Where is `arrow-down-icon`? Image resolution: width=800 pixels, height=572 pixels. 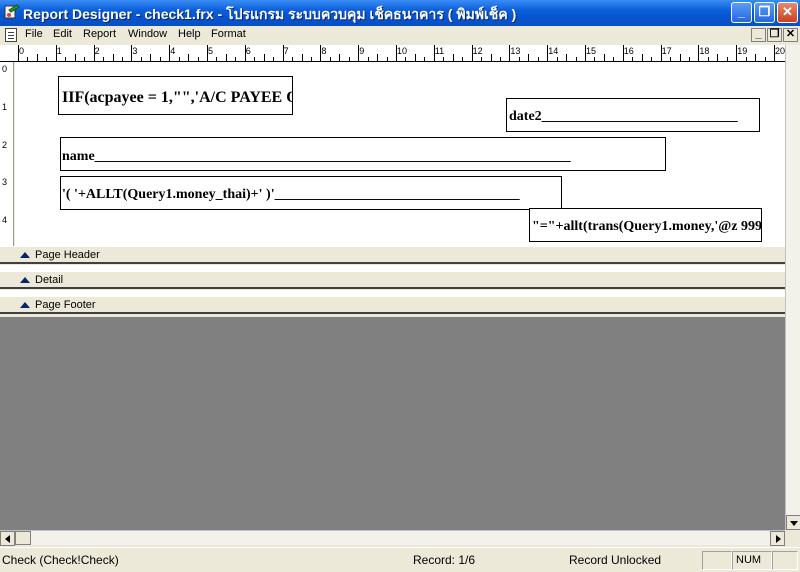
arrow-down-icon is located at coordinates (794, 523).